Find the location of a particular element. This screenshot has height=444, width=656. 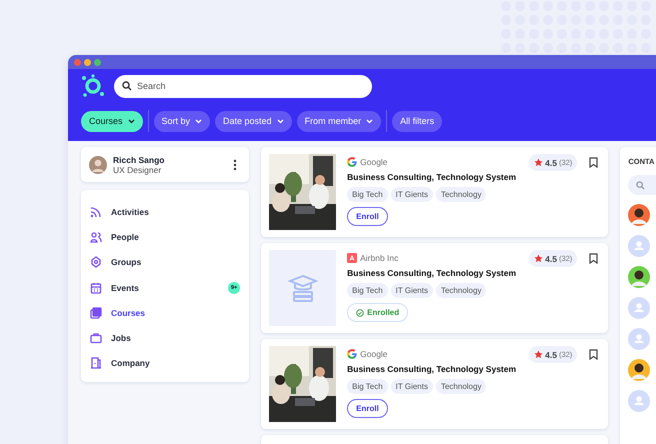

check-icon is located at coordinates (360, 312).